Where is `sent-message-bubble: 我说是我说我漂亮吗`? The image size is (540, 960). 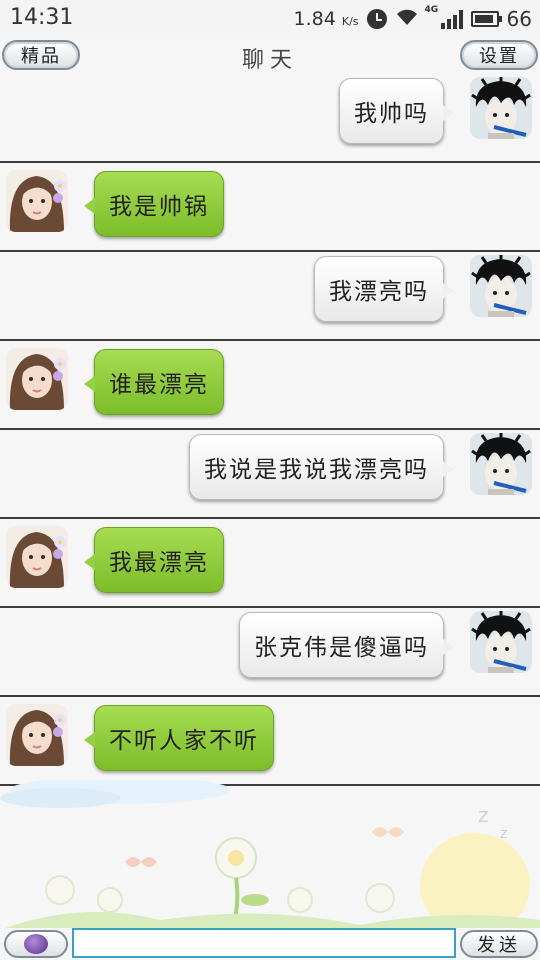
sent-message-bubble: 我说是我说我漂亮吗 is located at coordinates (321, 467).